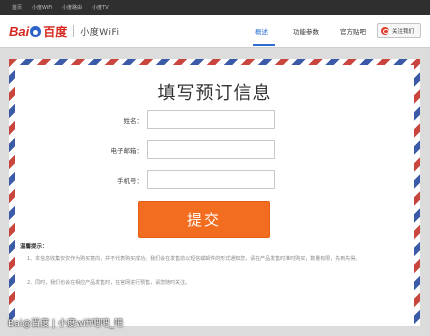 The height and width of the screenshot is (336, 430). What do you see at coordinates (211, 179) in the screenshot?
I see `phone-input` at bounding box center [211, 179].